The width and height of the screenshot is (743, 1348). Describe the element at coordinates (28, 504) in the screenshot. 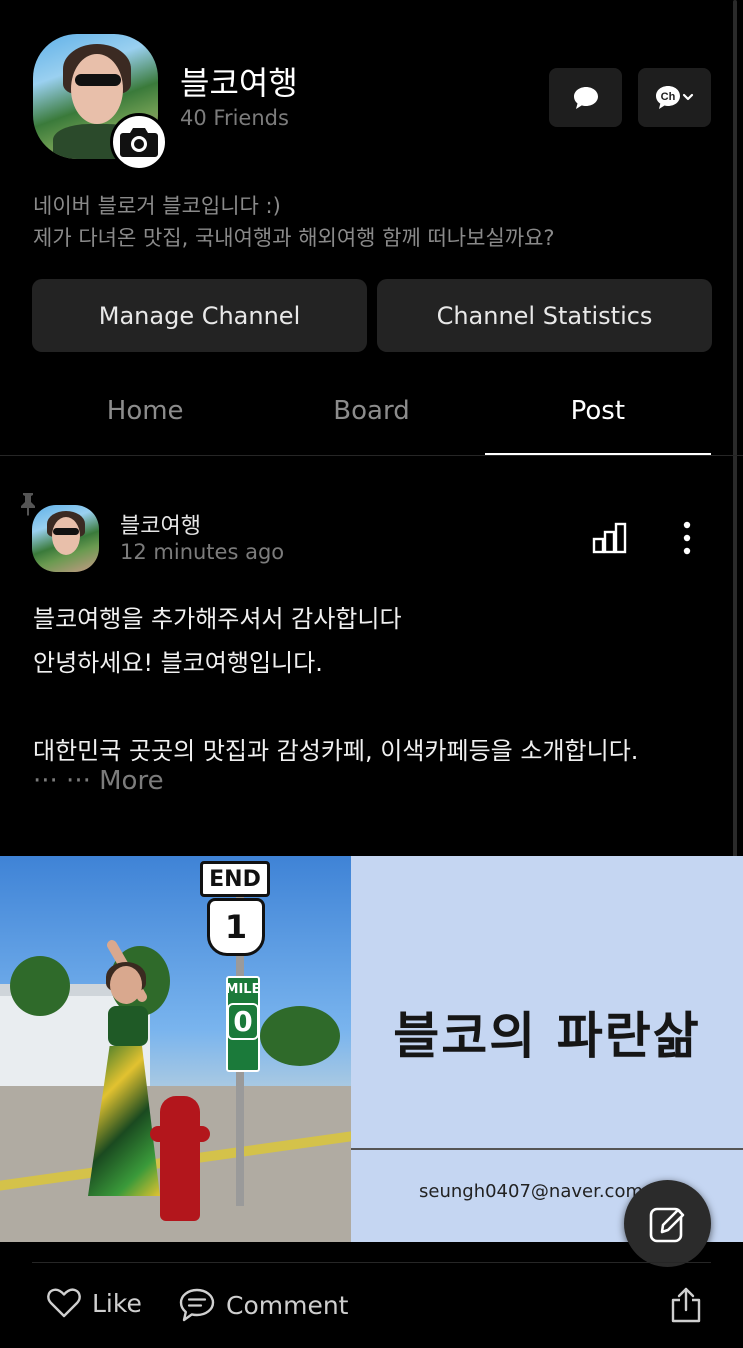

I see `pin-icon` at that location.